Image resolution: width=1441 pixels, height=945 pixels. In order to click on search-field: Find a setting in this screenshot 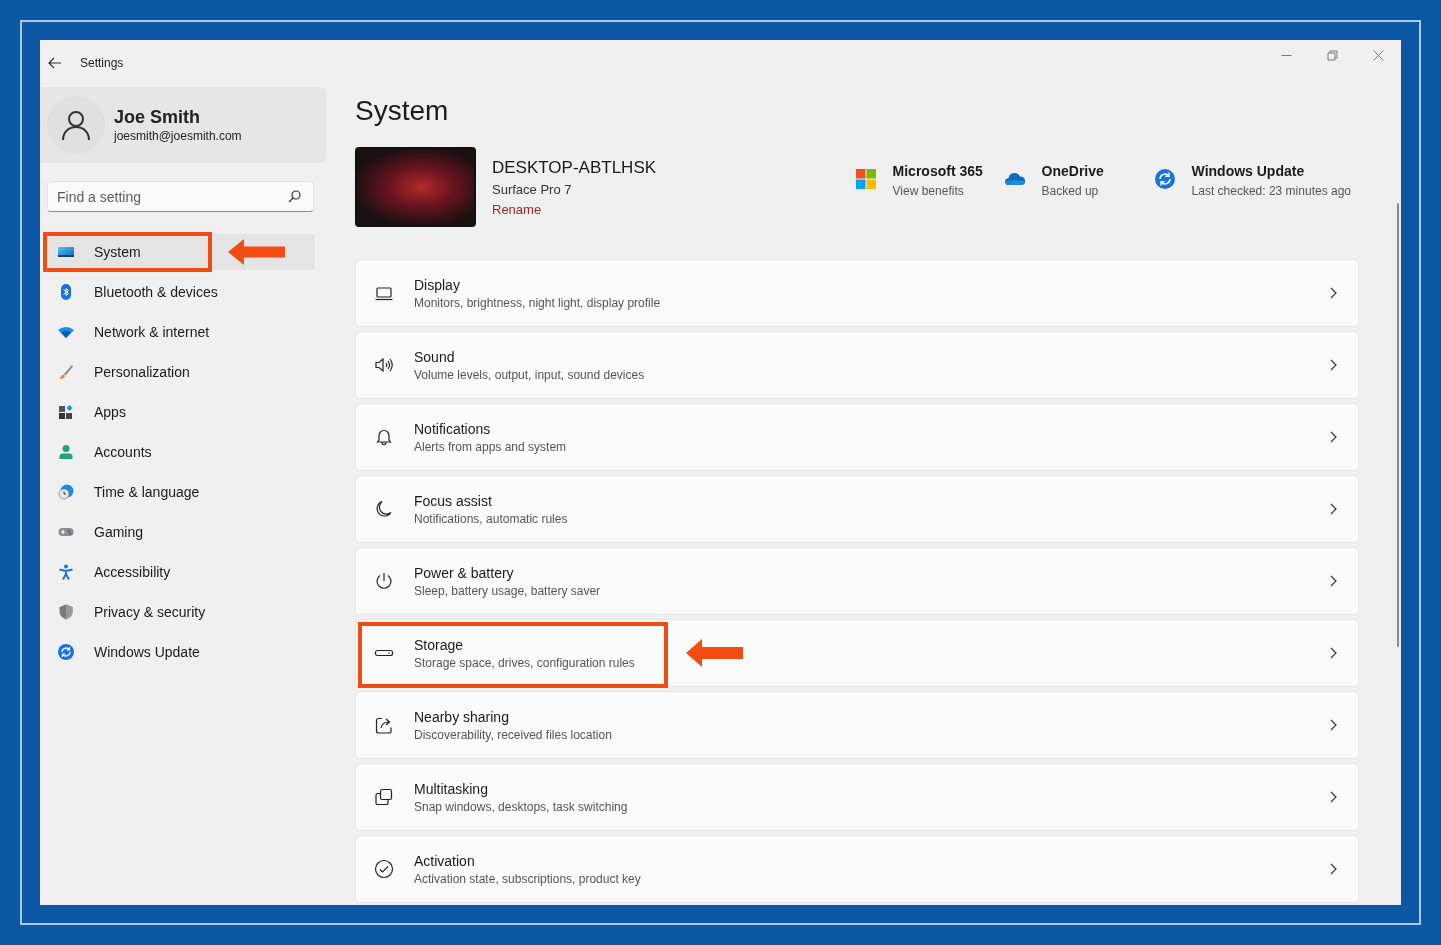, I will do `click(180, 196)`.